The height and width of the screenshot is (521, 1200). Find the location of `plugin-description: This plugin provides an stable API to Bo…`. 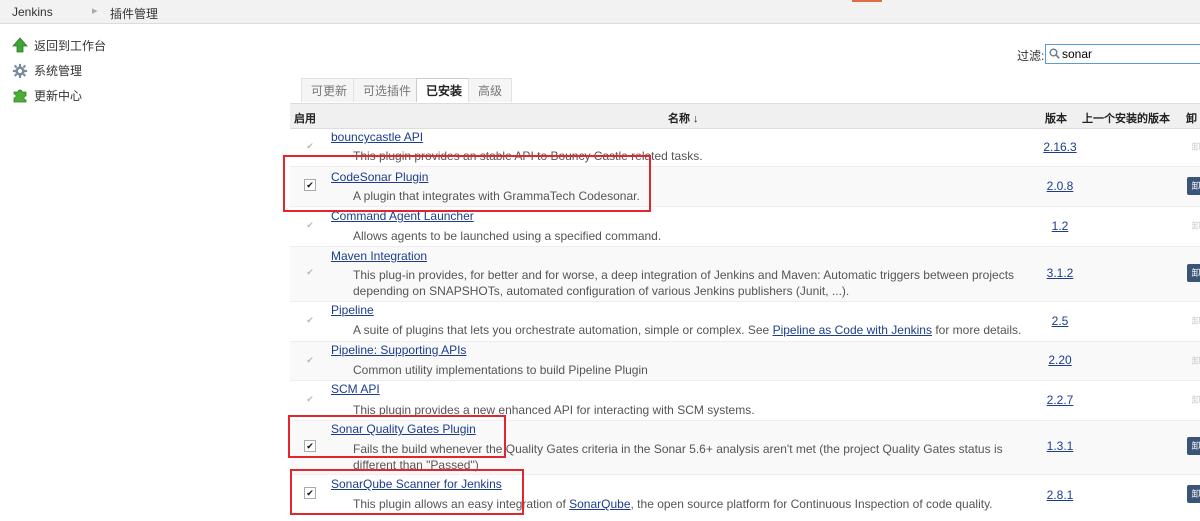

plugin-description: This plugin provides an stable API to Bo… is located at coordinates (528, 156).